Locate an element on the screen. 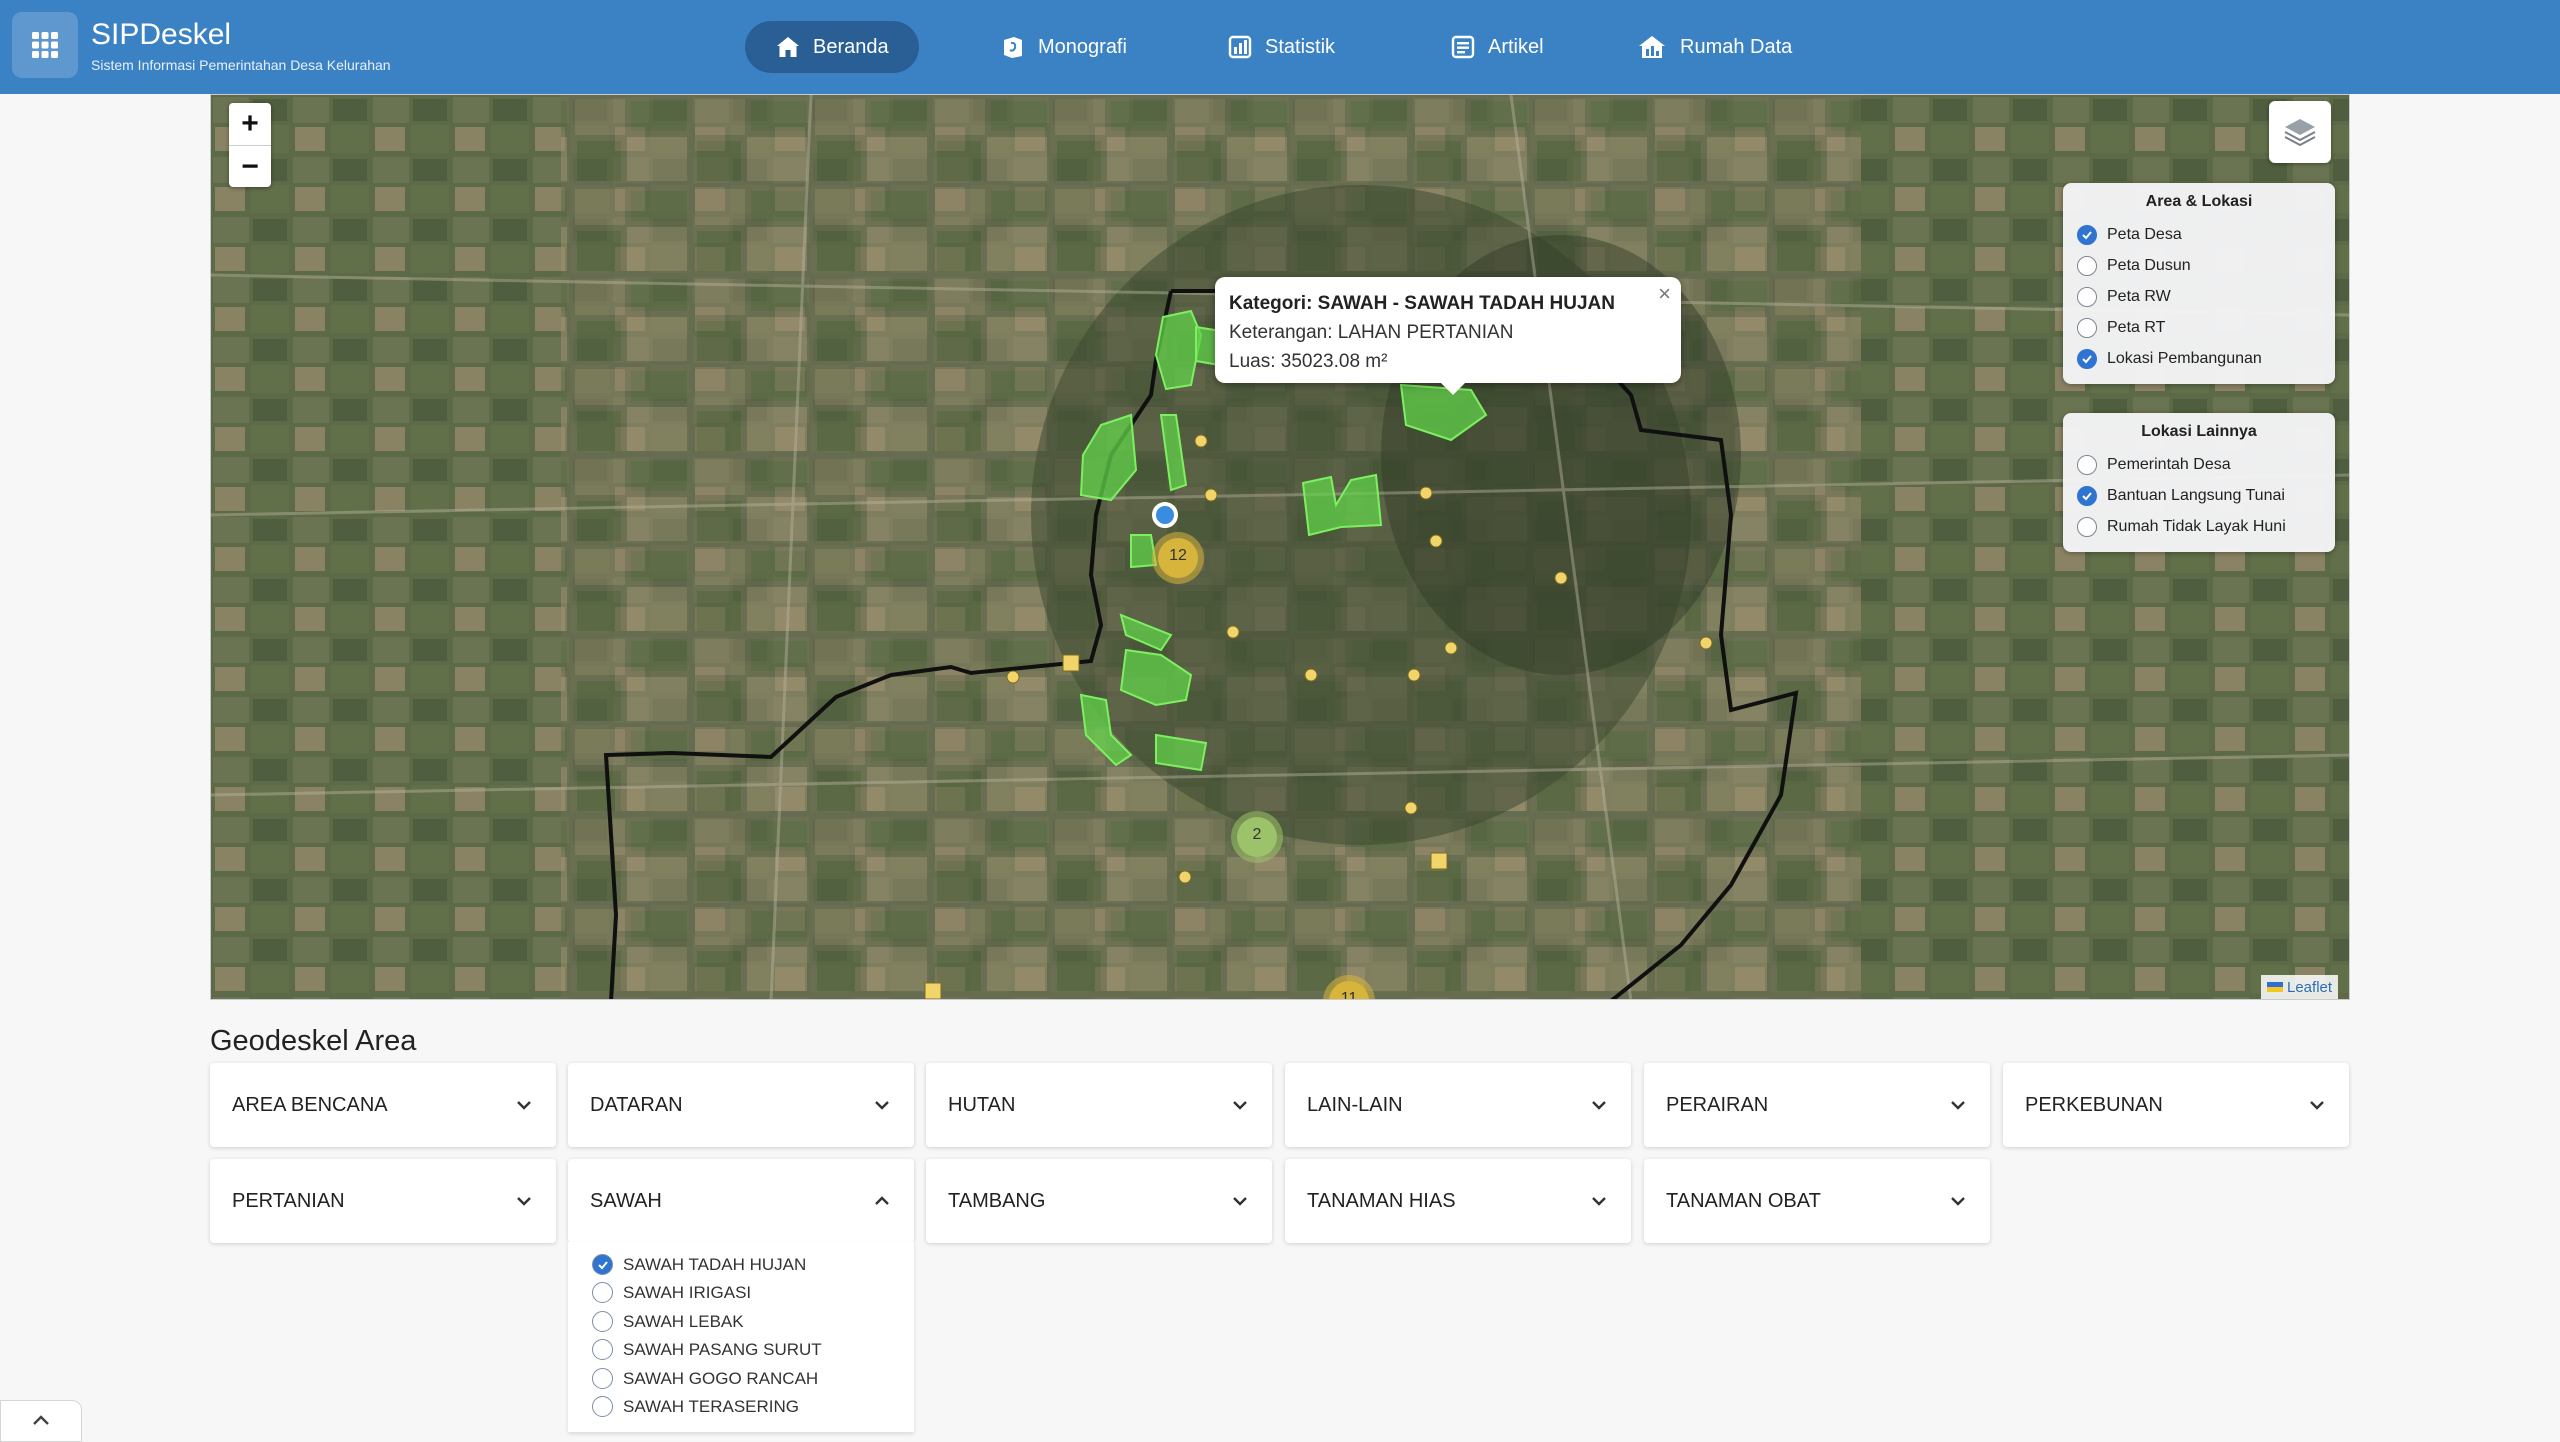  popup-keterangan: Keterangan: LAHAN PERTANIAN is located at coordinates (1371, 332).